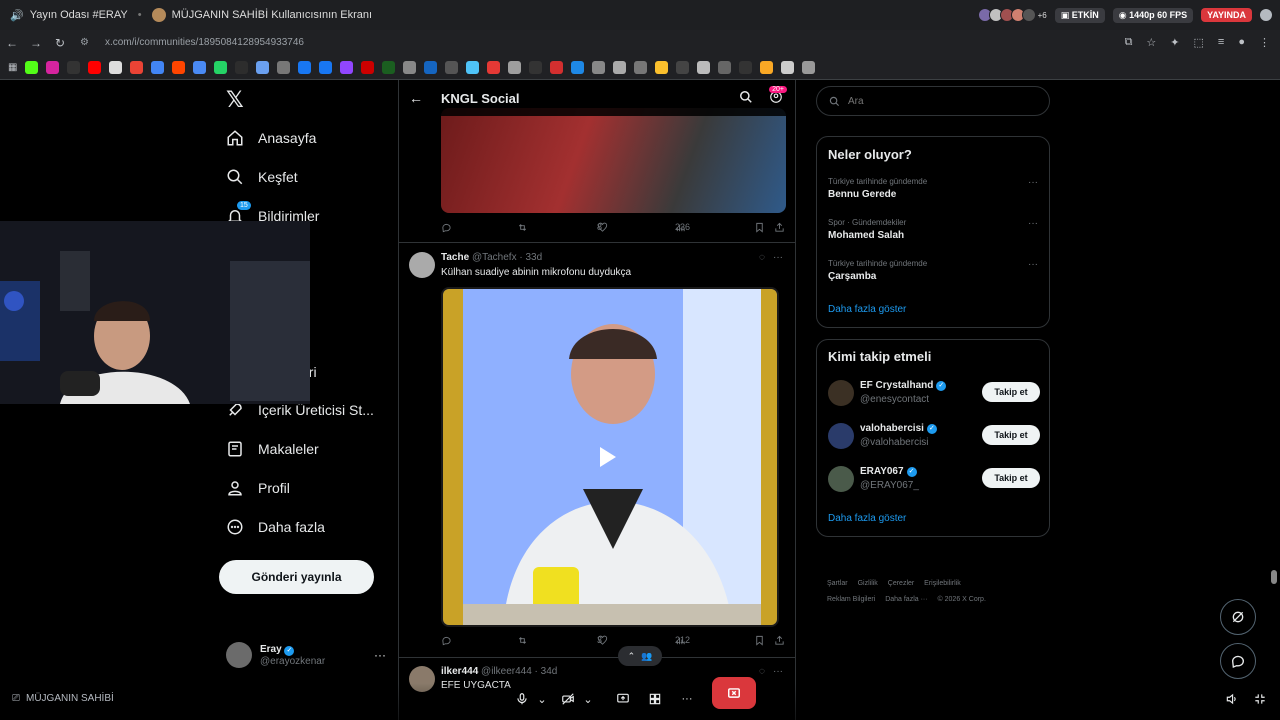  I want to click on tweet-author: Tache @Tachefx · 33d, so click(491, 257).